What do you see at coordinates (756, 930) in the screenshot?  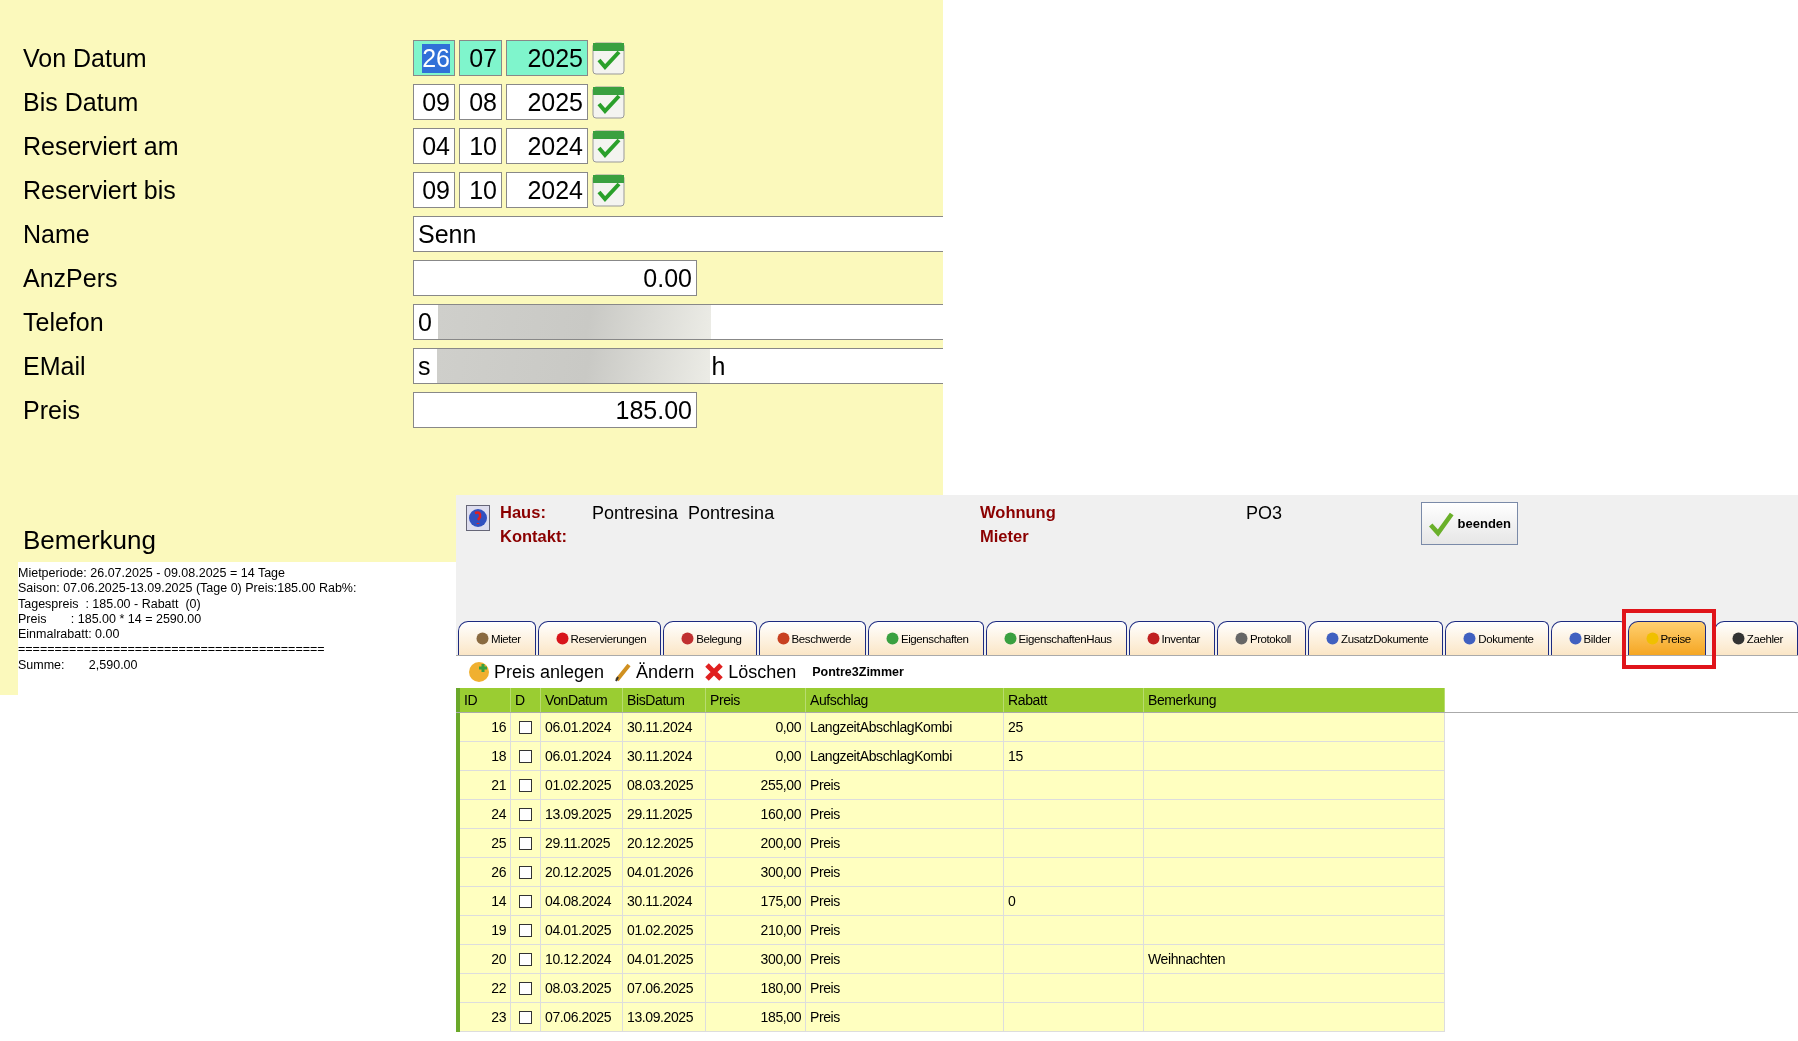 I see `table-cell: 210,00` at bounding box center [756, 930].